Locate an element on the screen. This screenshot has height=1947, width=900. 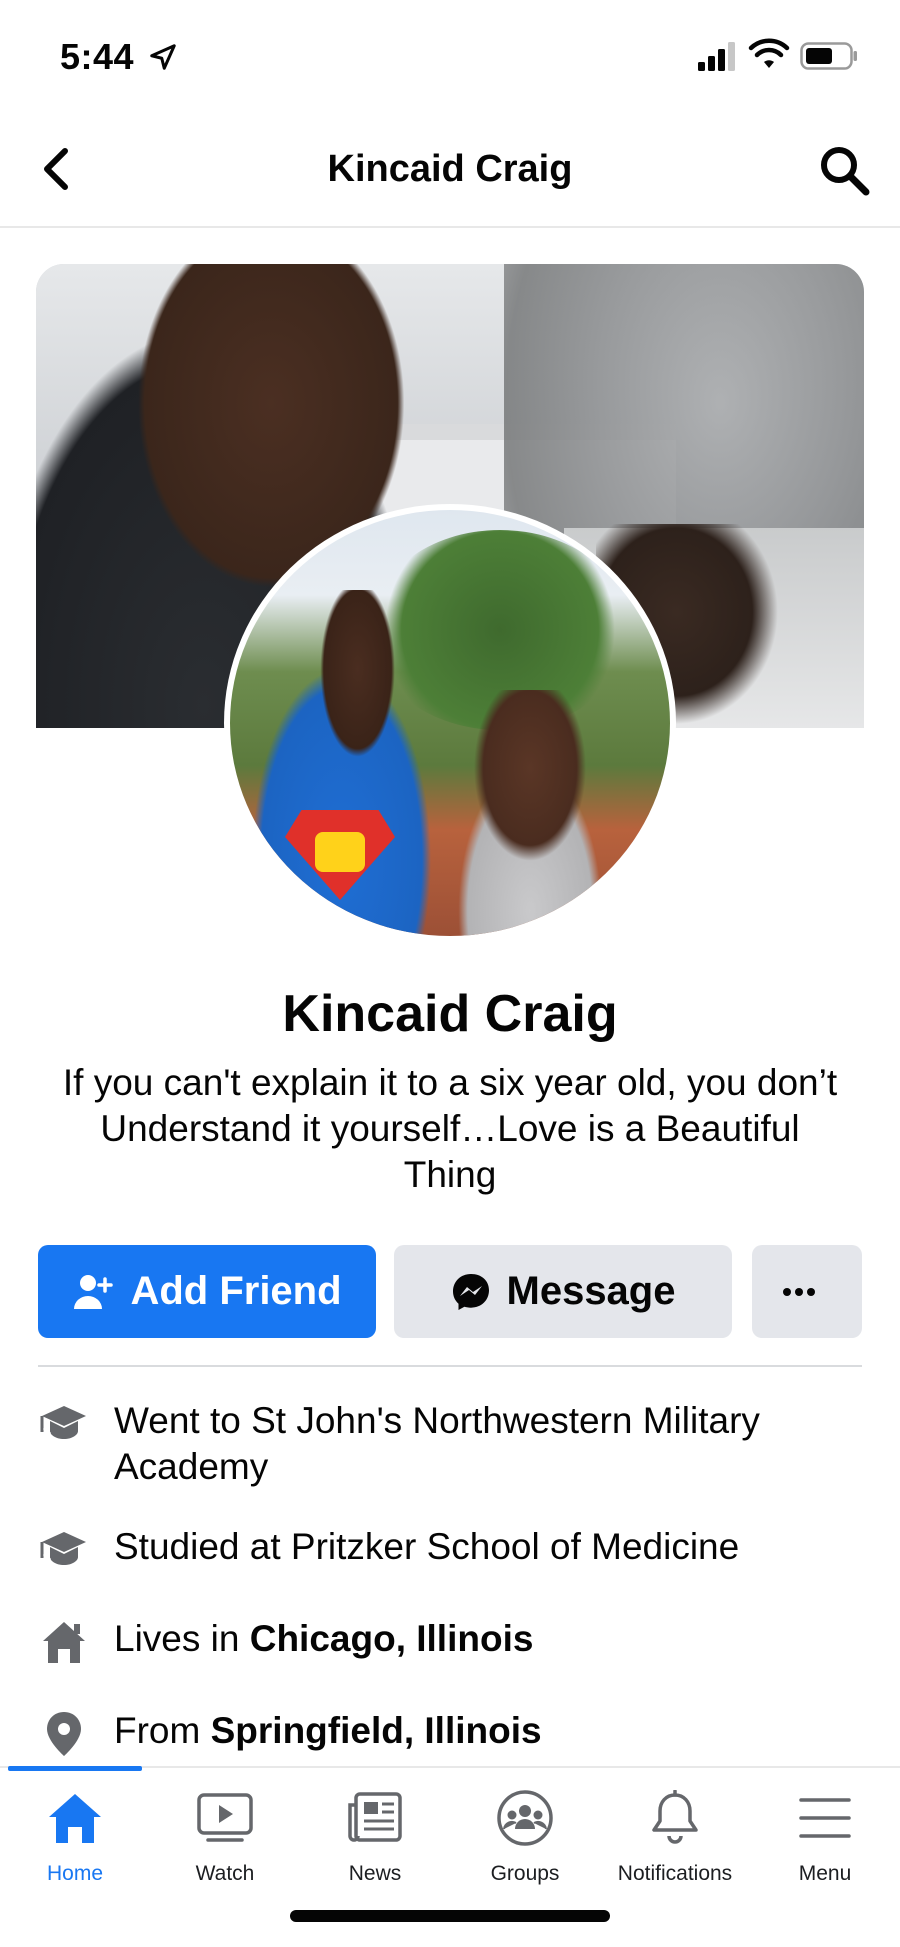
divider is located at coordinates (450, 1366).